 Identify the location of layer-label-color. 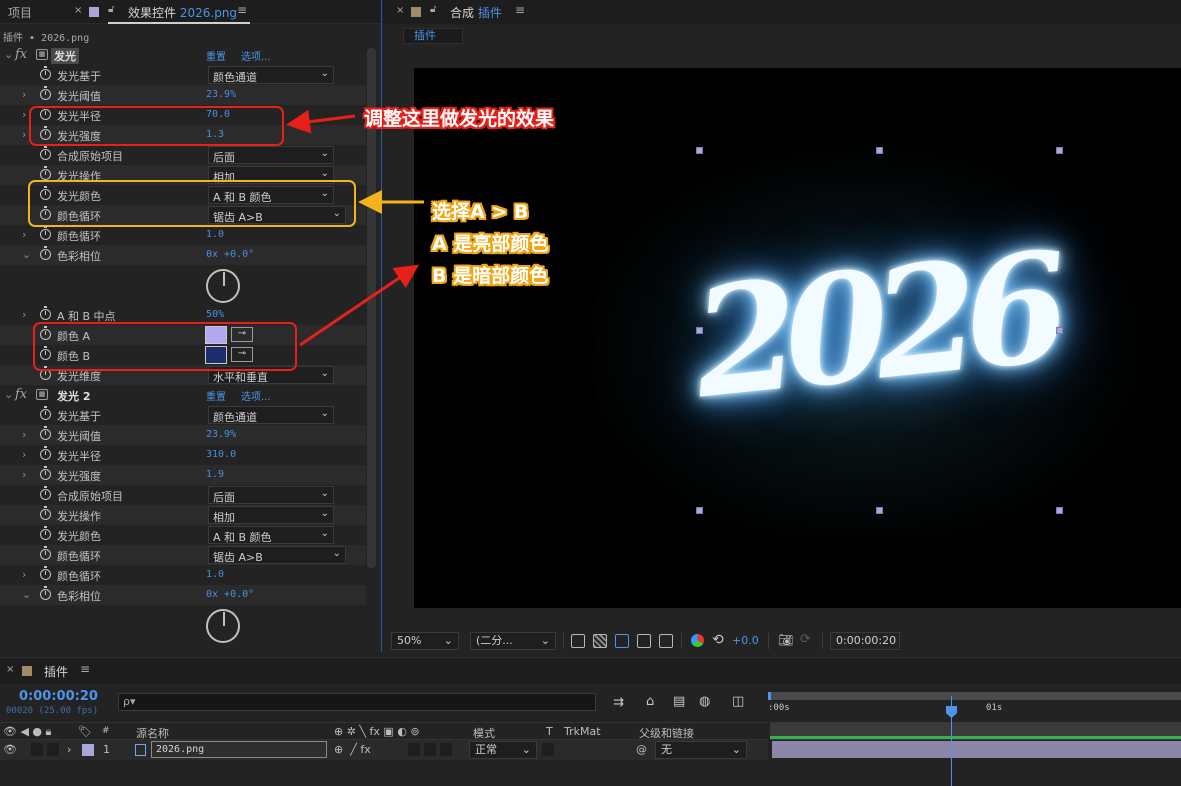
(88, 750).